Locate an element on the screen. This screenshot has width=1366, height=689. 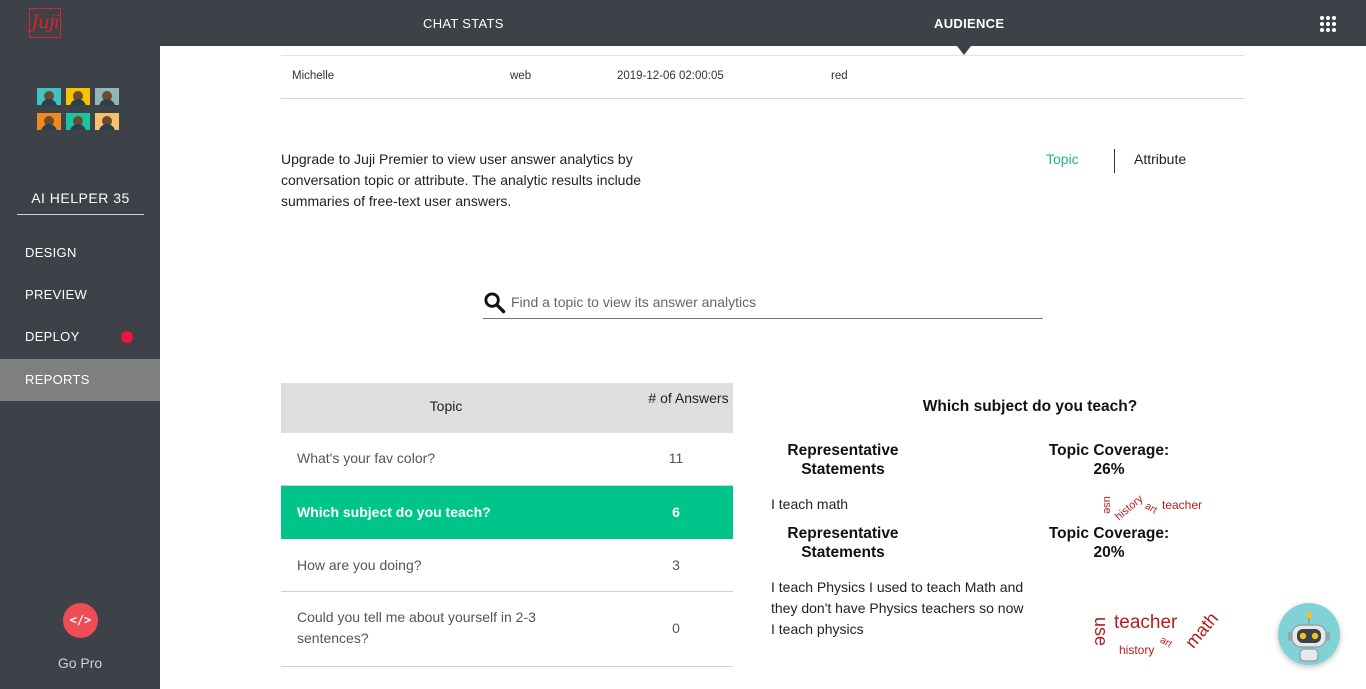
sidebar-item-preview: PREVIEW is located at coordinates (80, 295).